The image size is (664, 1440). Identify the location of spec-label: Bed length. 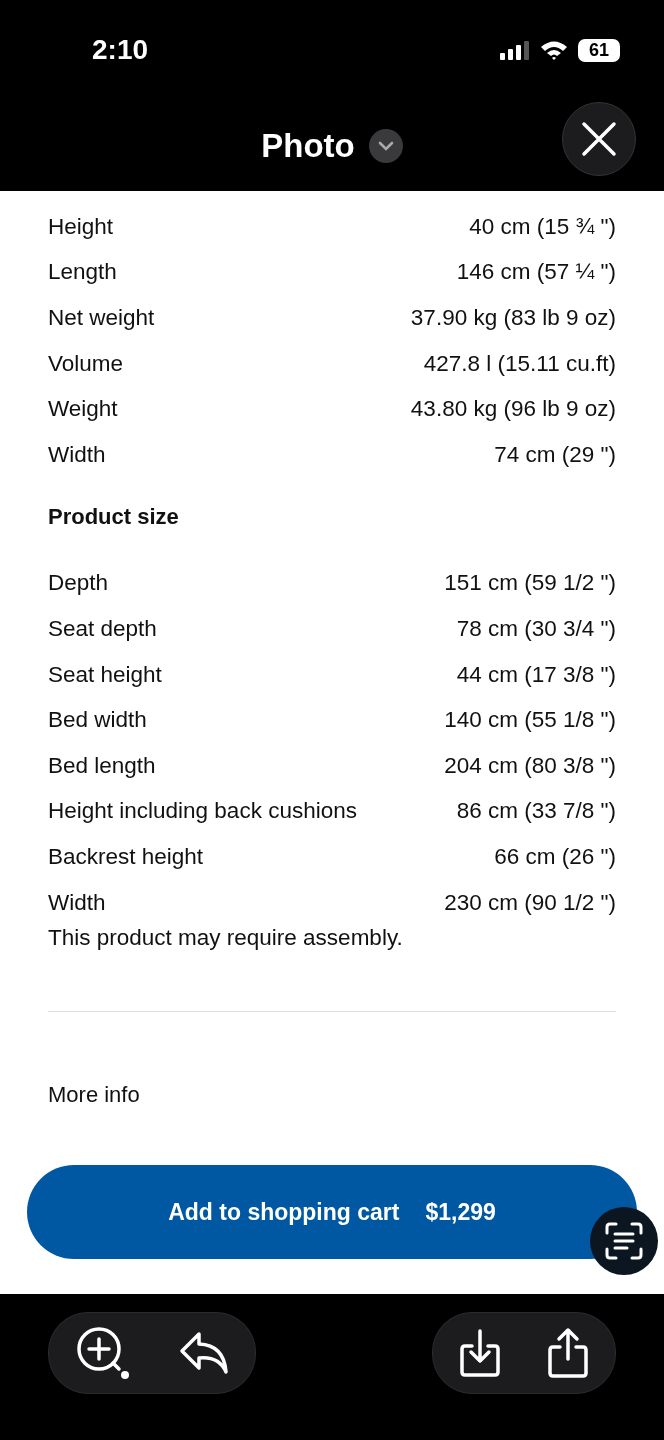
(102, 765).